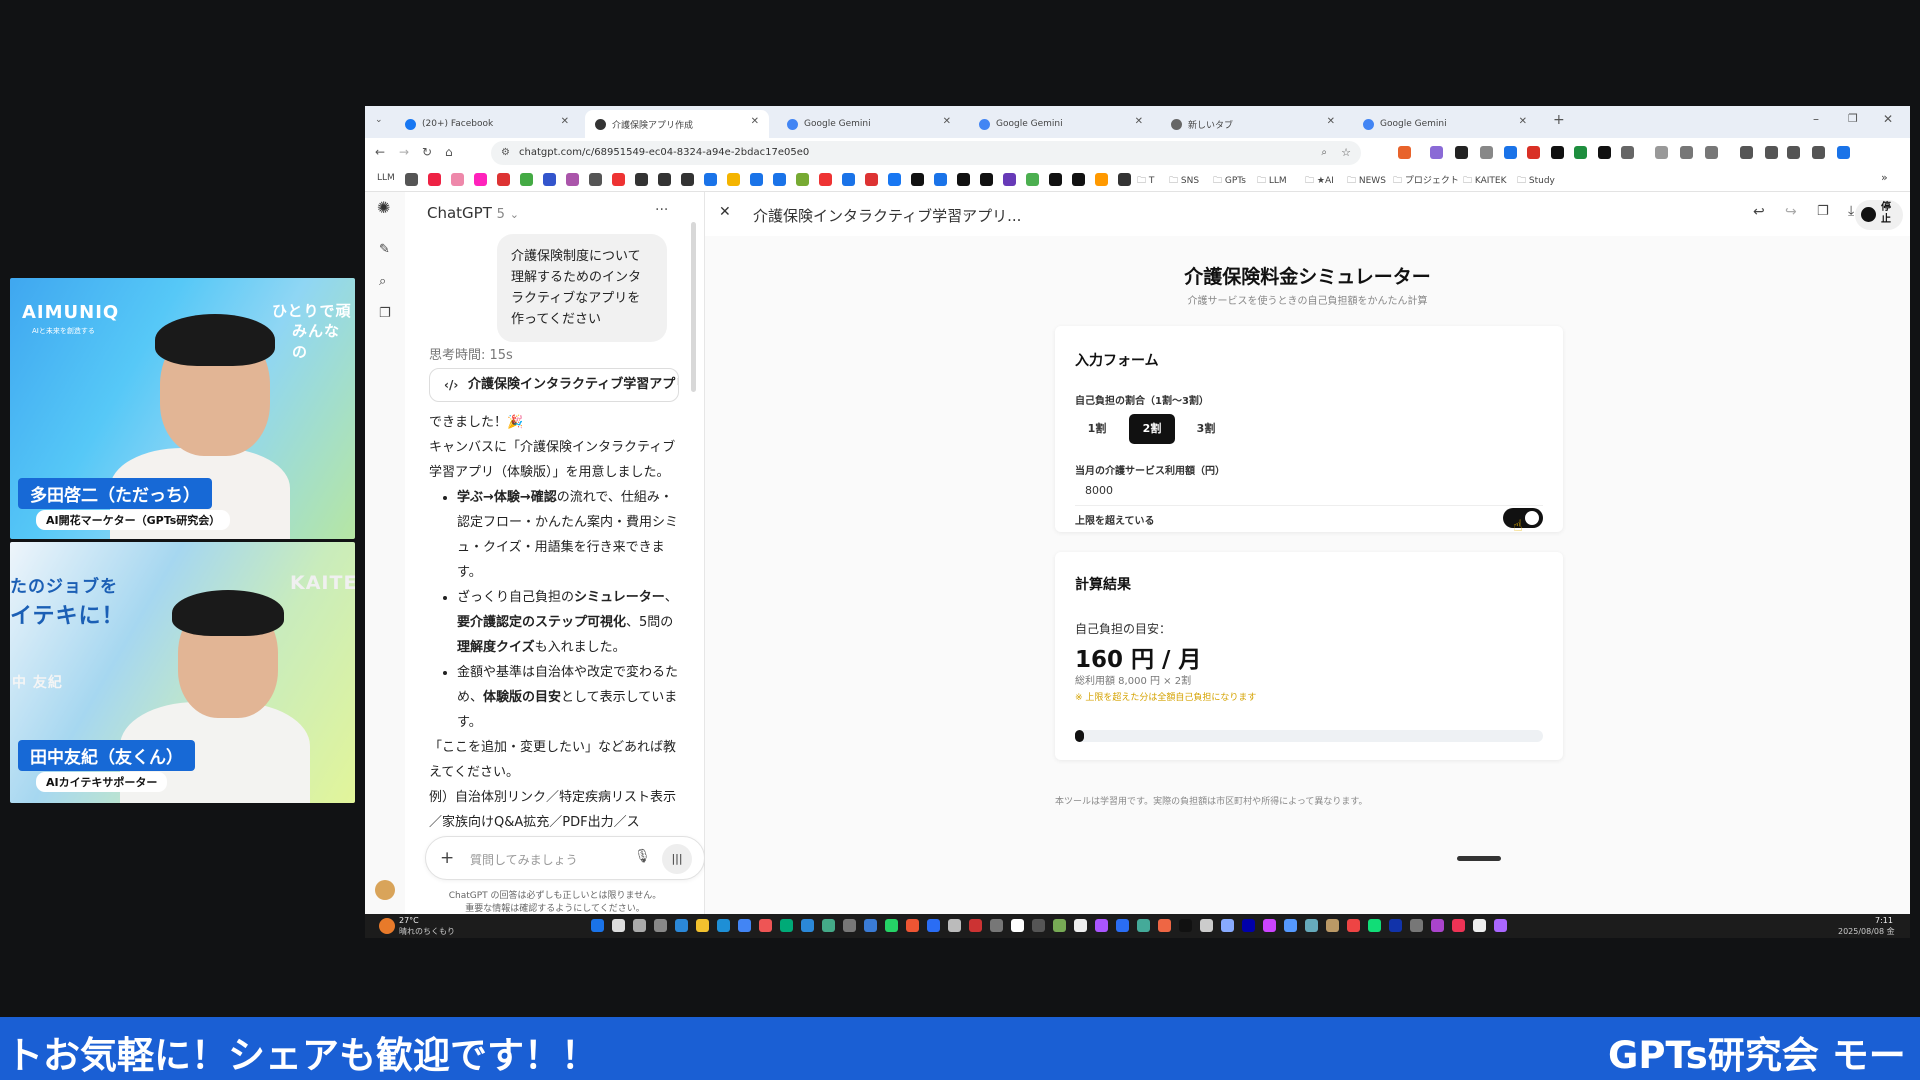 The height and width of the screenshot is (1080, 1920). Describe the element at coordinates (1145, 181) in the screenshot. I see `bookmark-folder: 🗀 T` at that location.